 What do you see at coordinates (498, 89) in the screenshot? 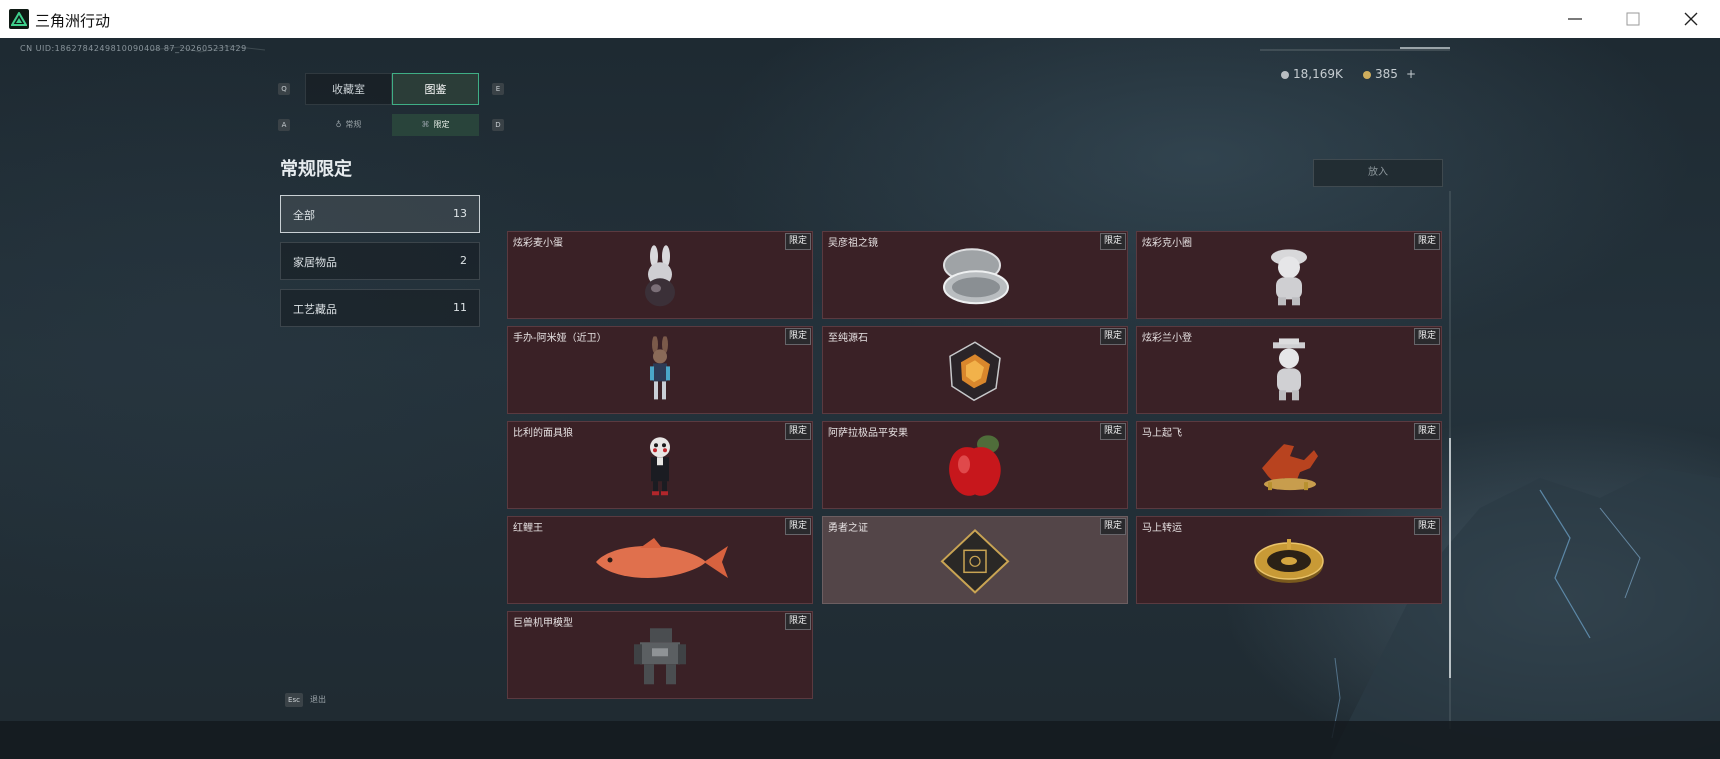
I see `key-hint-e: E` at bounding box center [498, 89].